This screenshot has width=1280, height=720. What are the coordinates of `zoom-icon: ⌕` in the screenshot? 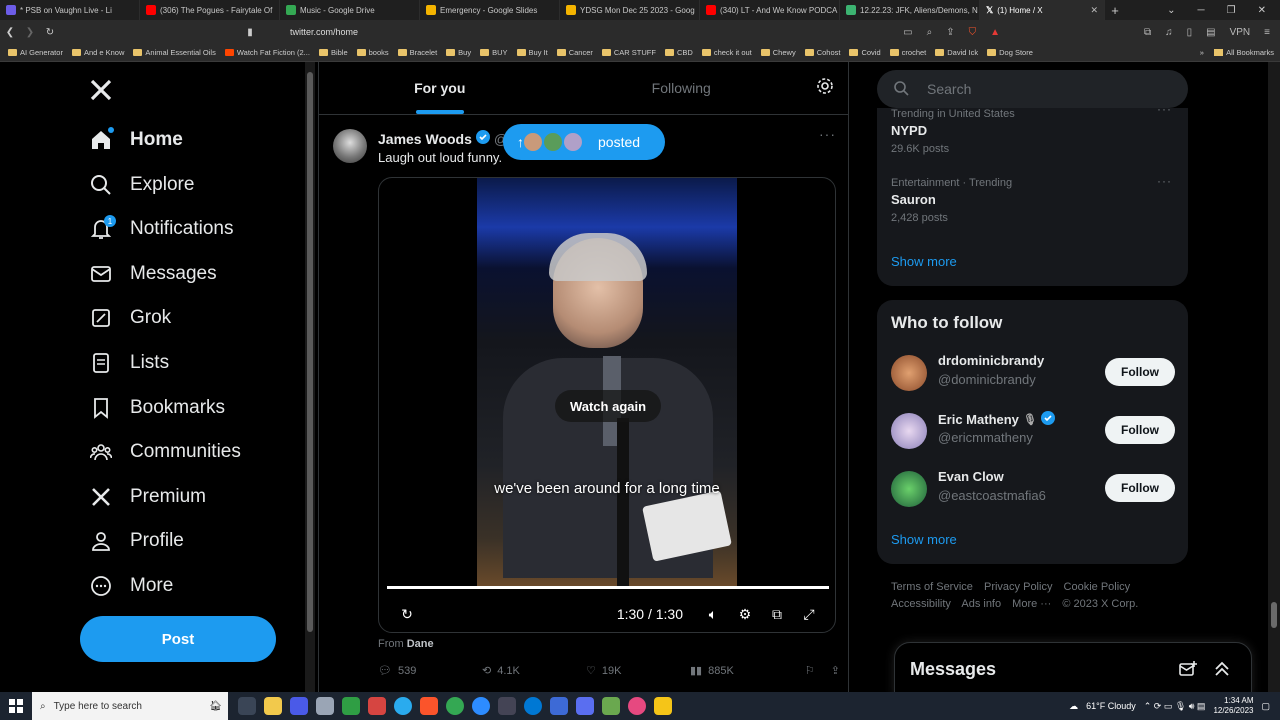 It's located at (930, 32).